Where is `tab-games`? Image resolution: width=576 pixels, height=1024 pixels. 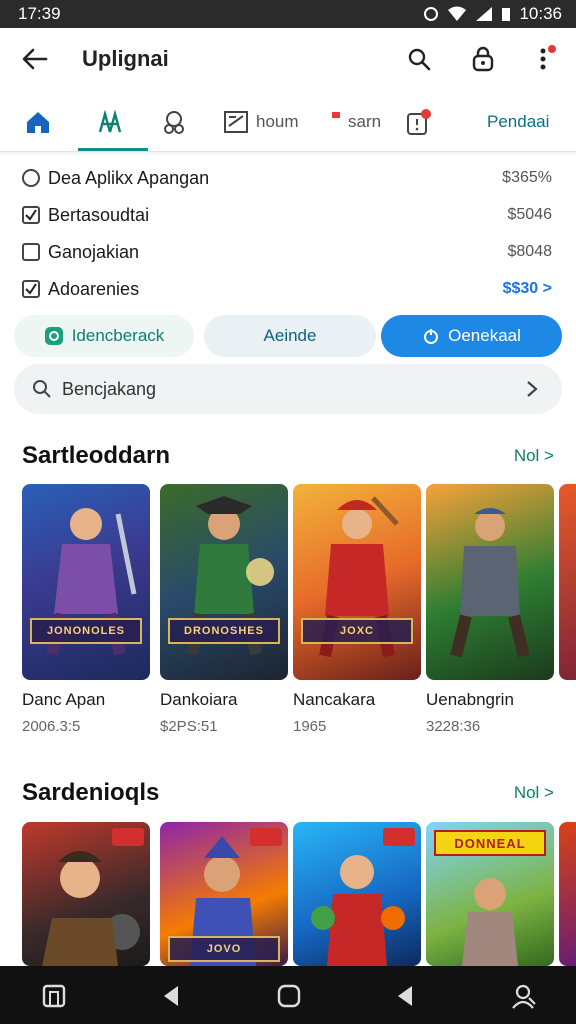
tab-games is located at coordinates (177, 122).